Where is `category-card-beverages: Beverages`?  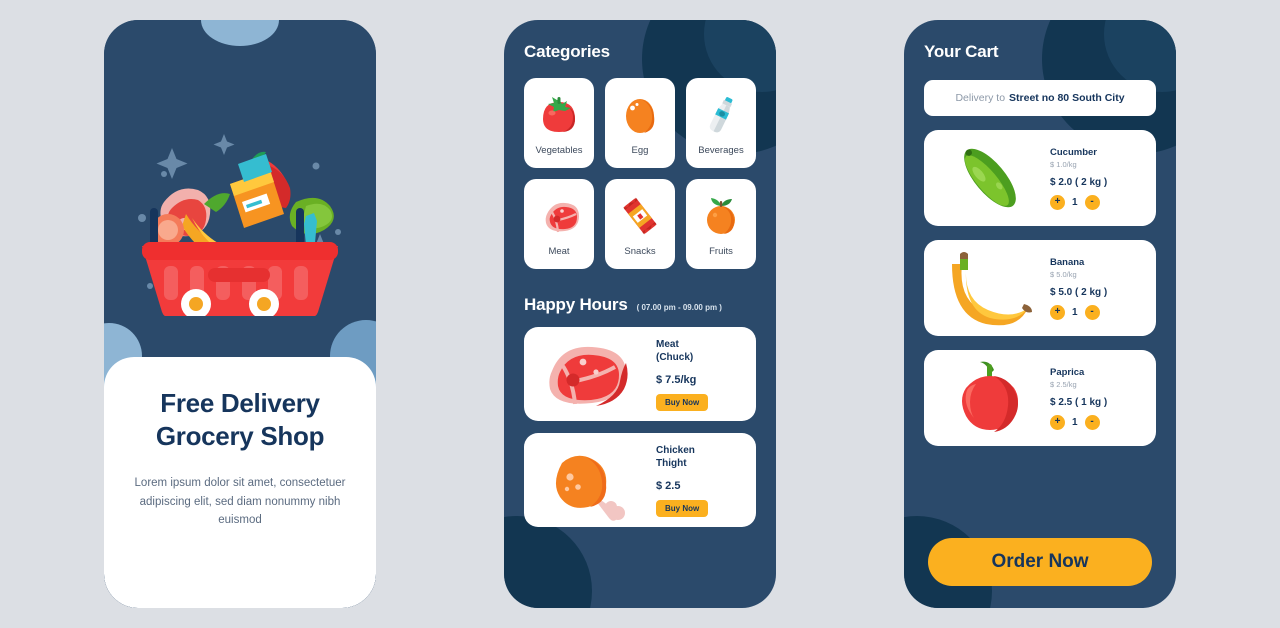
category-card-beverages: Beverages is located at coordinates (721, 123).